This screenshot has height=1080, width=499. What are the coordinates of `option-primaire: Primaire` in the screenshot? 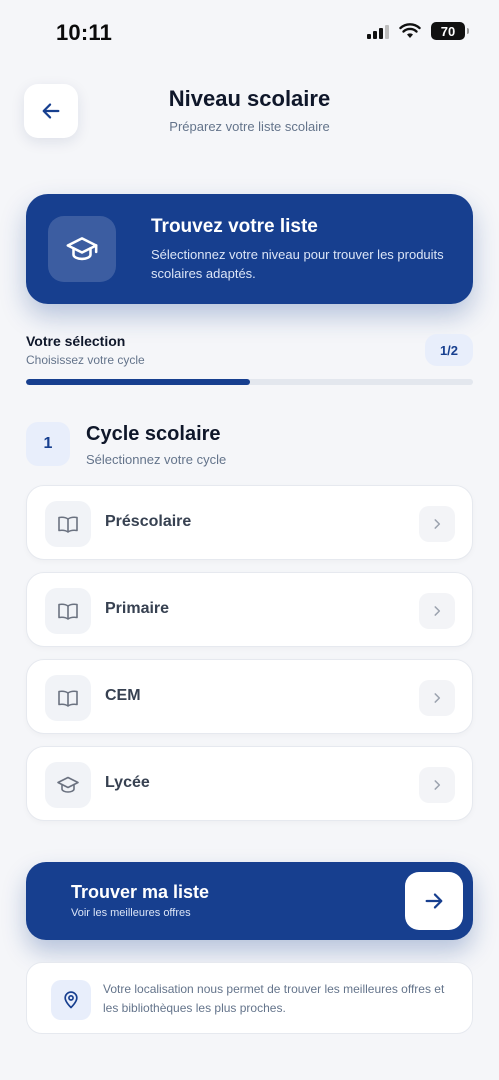 It's located at (249, 609).